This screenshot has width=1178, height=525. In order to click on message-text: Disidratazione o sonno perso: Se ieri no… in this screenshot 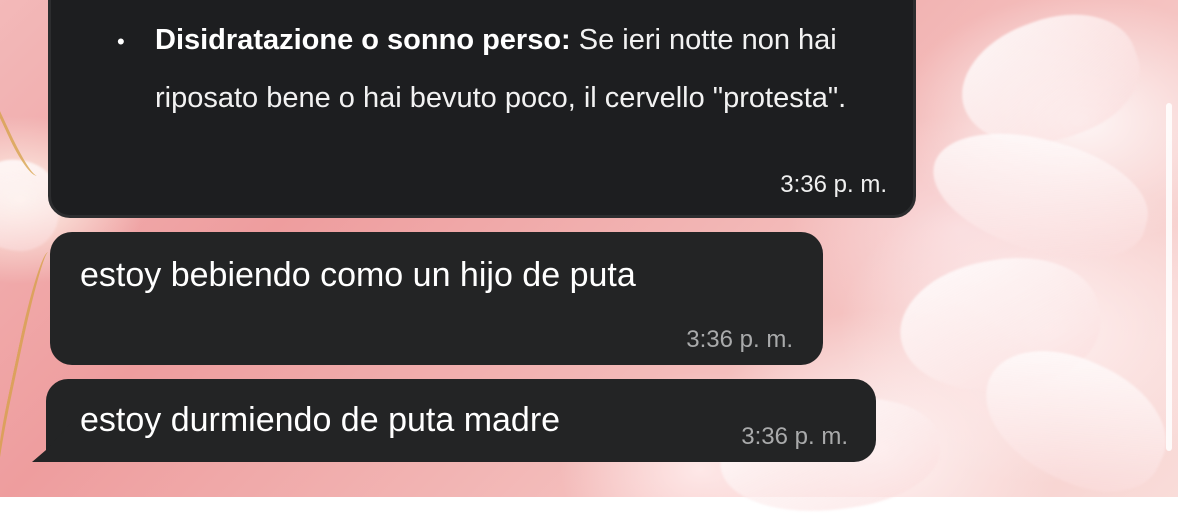, I will do `click(505, 69)`.